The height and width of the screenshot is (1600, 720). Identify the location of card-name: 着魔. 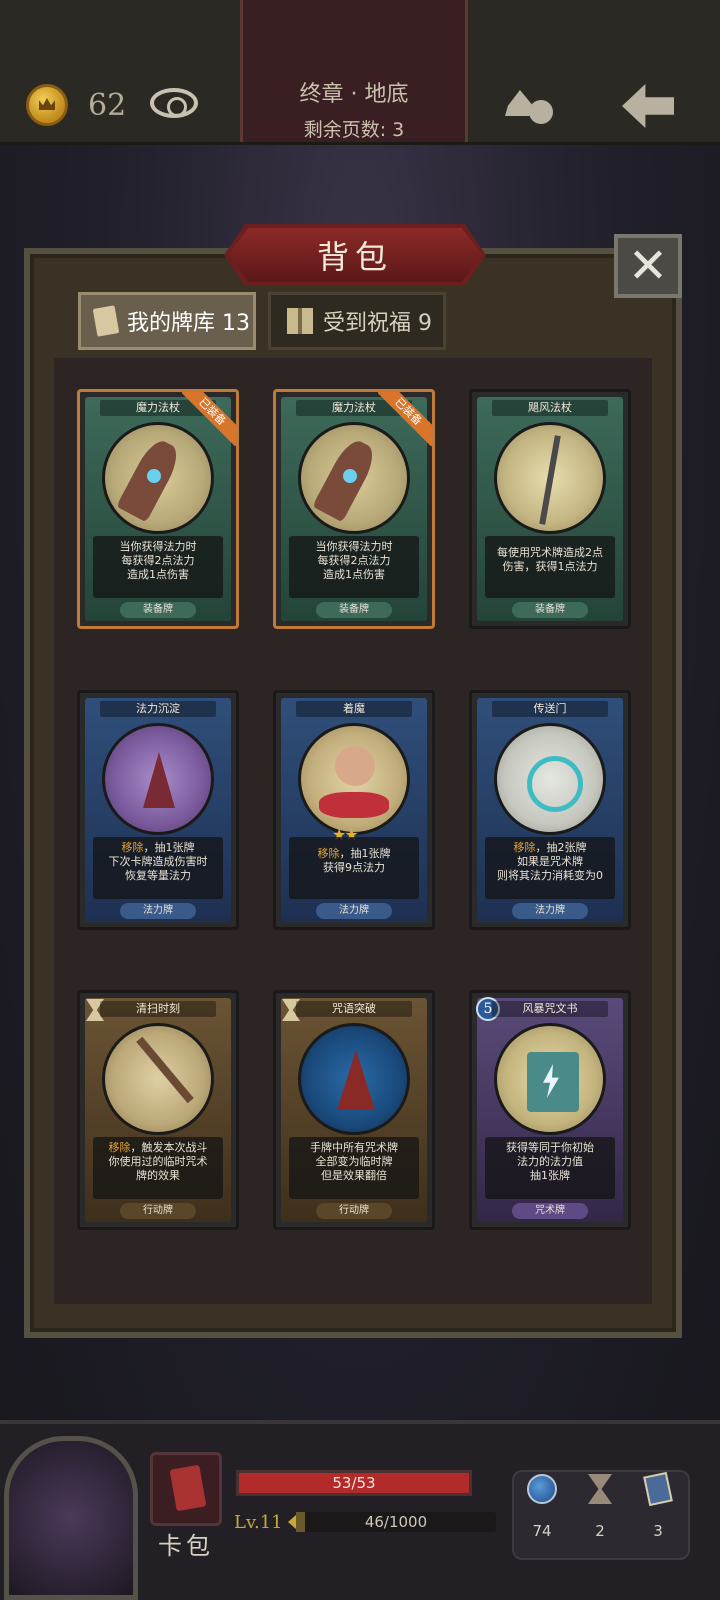
(354, 709).